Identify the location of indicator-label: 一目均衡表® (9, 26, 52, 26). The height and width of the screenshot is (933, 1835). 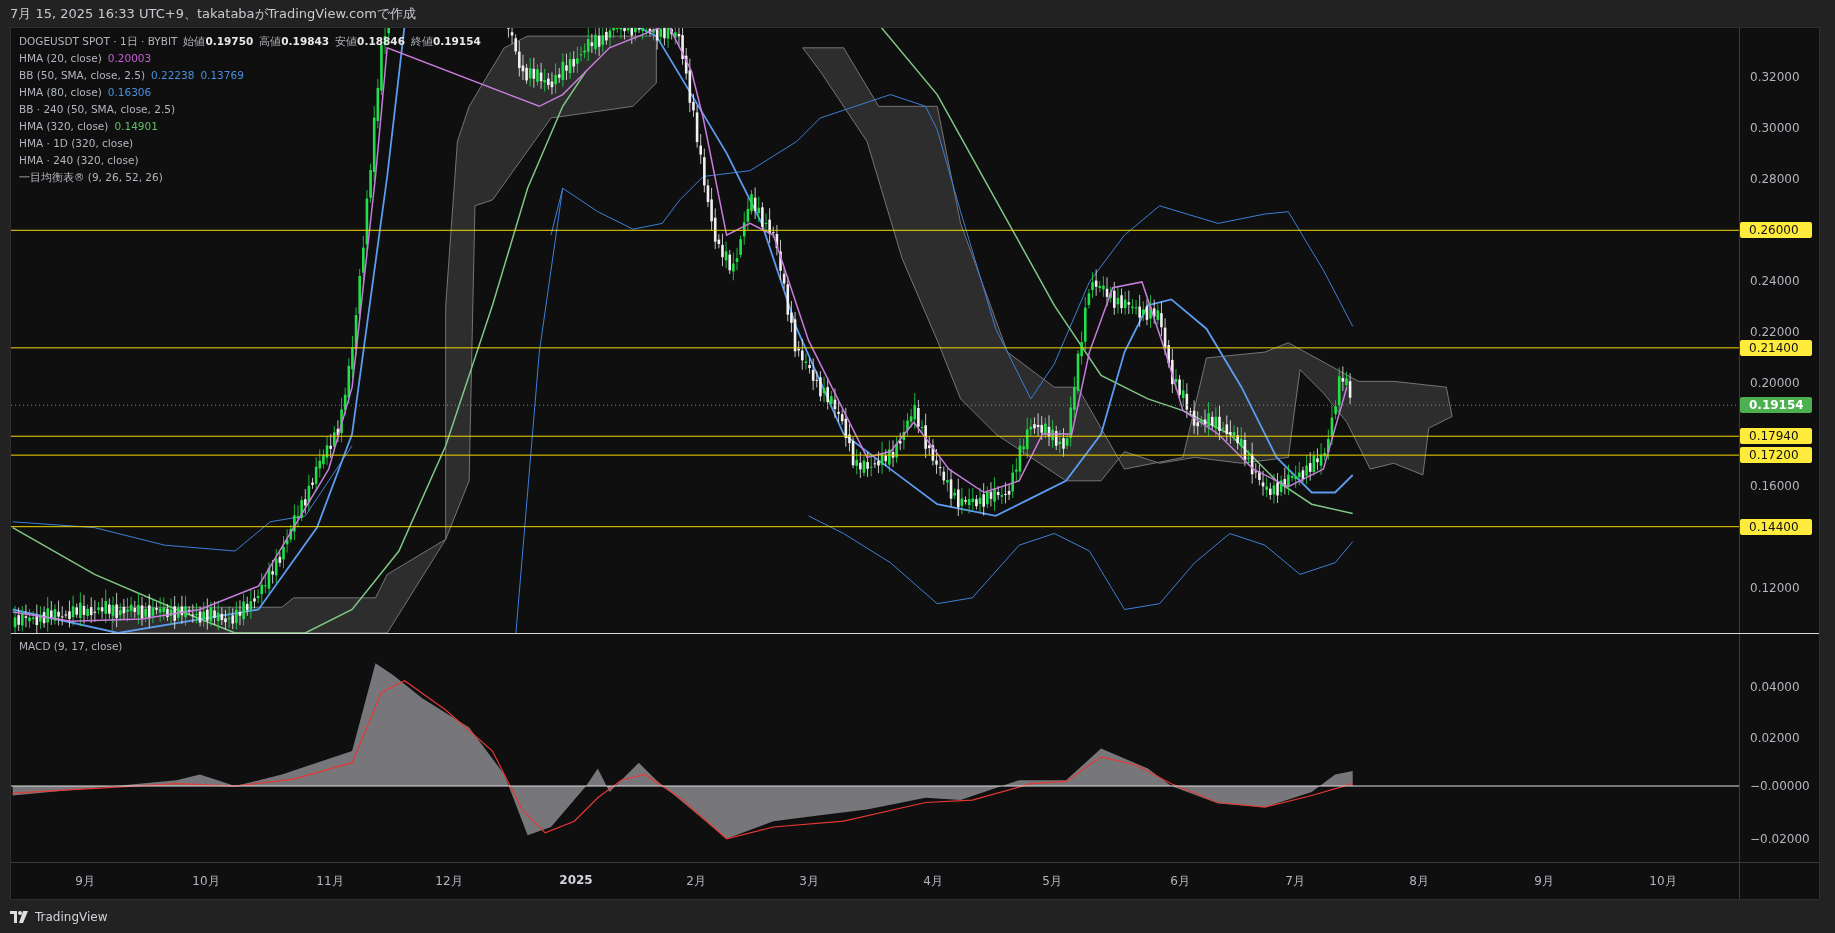
(91, 177).